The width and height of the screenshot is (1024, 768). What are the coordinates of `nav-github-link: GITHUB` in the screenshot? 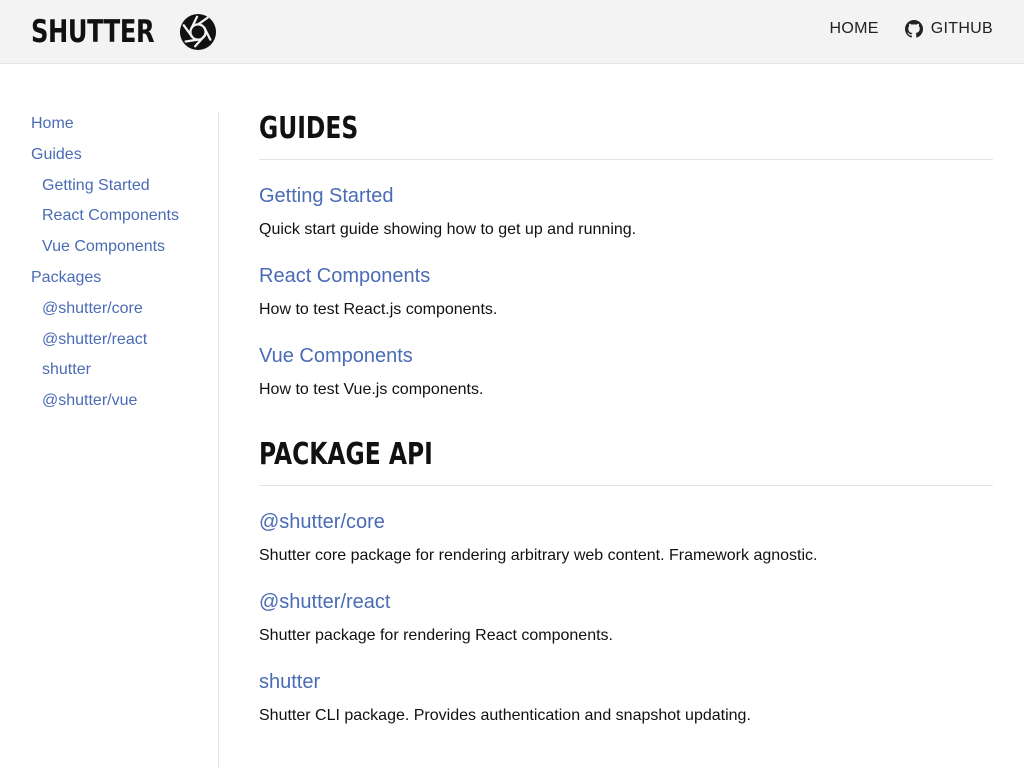 It's located at (948, 29).